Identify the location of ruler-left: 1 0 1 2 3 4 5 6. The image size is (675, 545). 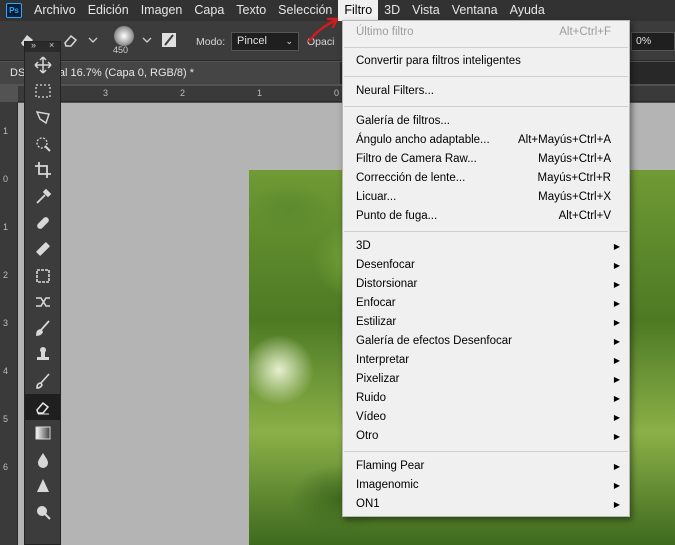
(9, 323).